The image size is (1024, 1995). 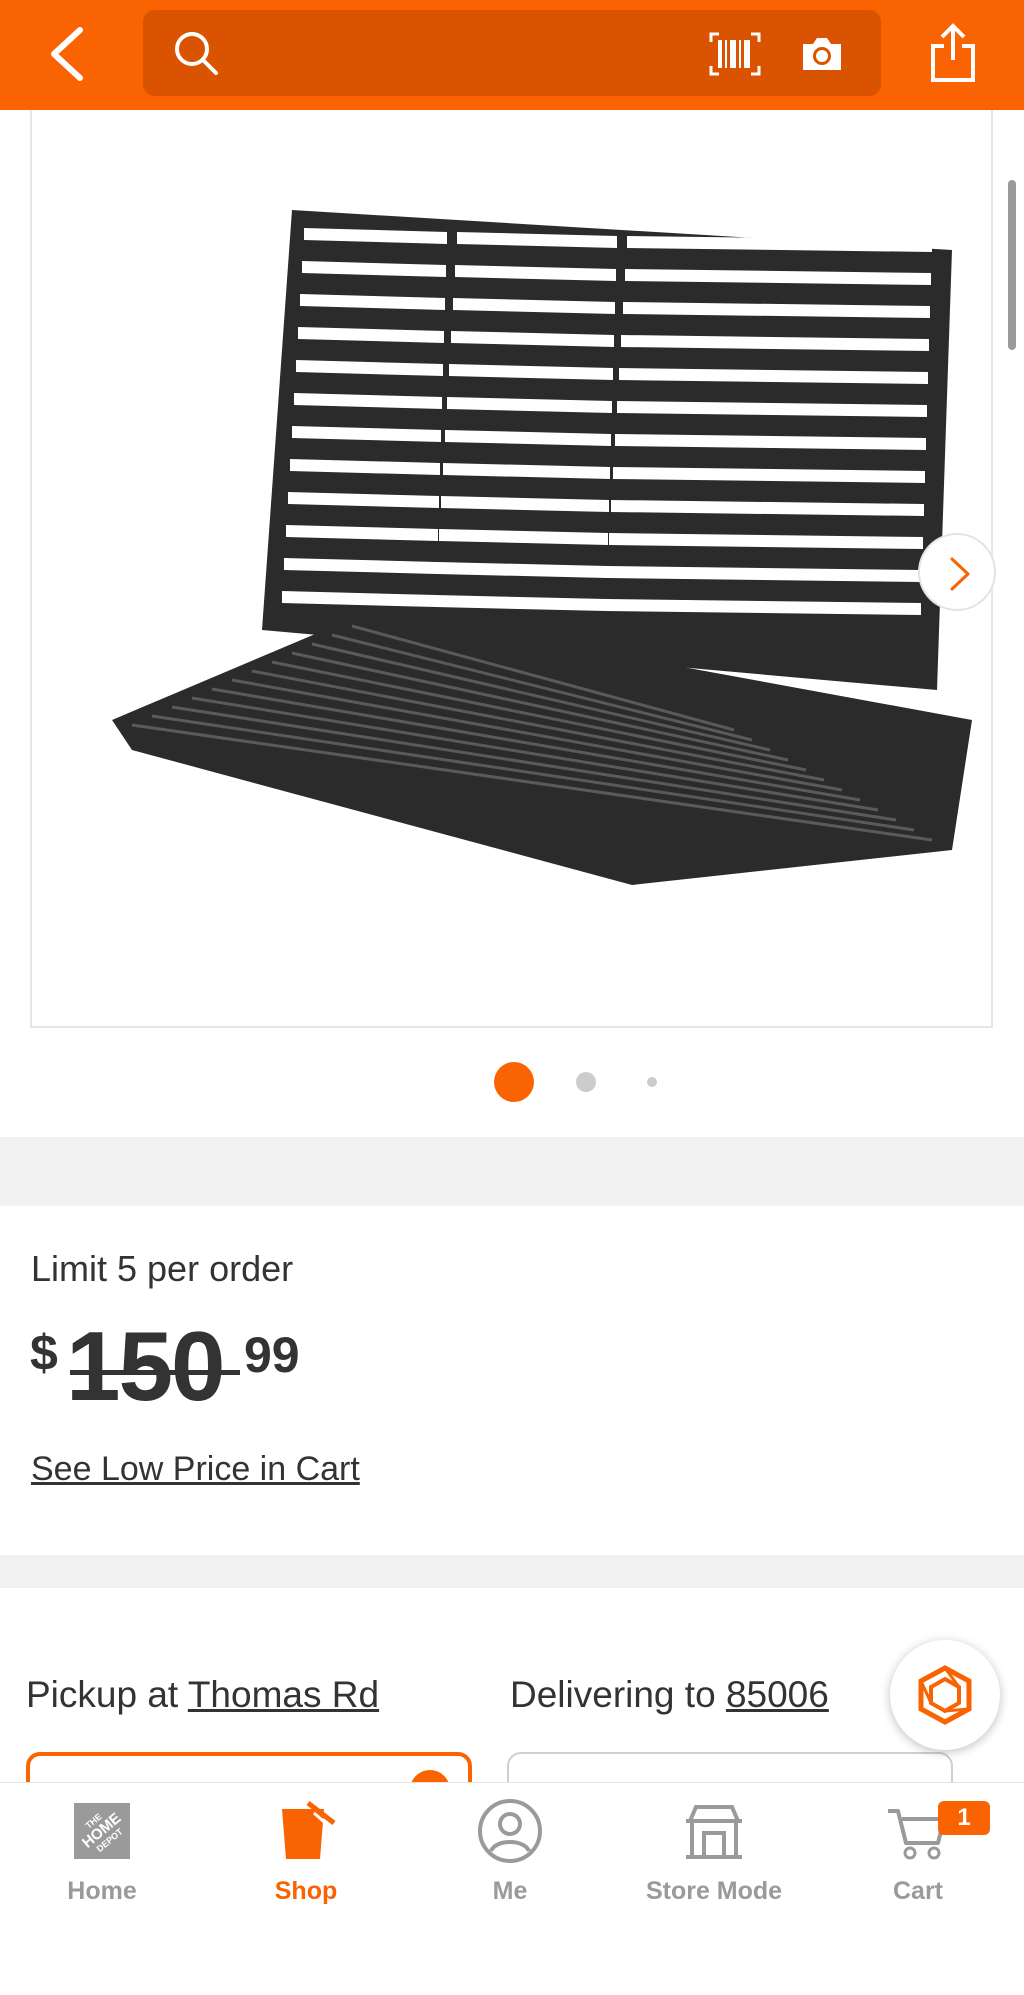 I want to click on gallery-pagination, so click(x=512, y=1082).